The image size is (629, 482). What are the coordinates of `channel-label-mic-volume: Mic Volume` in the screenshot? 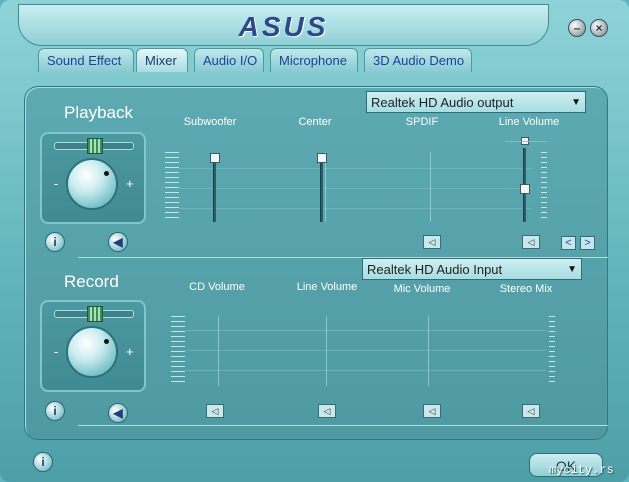 It's located at (422, 289).